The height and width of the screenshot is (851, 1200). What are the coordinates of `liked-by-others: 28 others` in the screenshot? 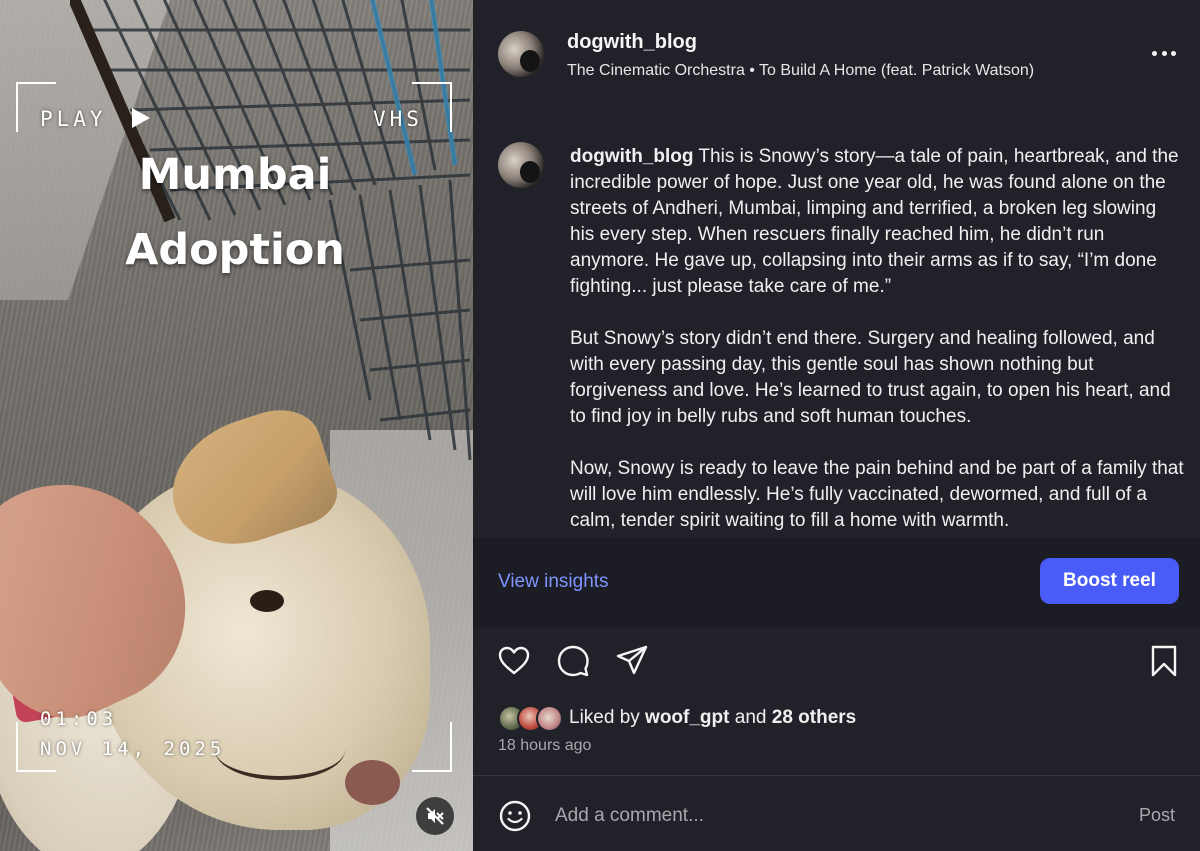 It's located at (814, 717).